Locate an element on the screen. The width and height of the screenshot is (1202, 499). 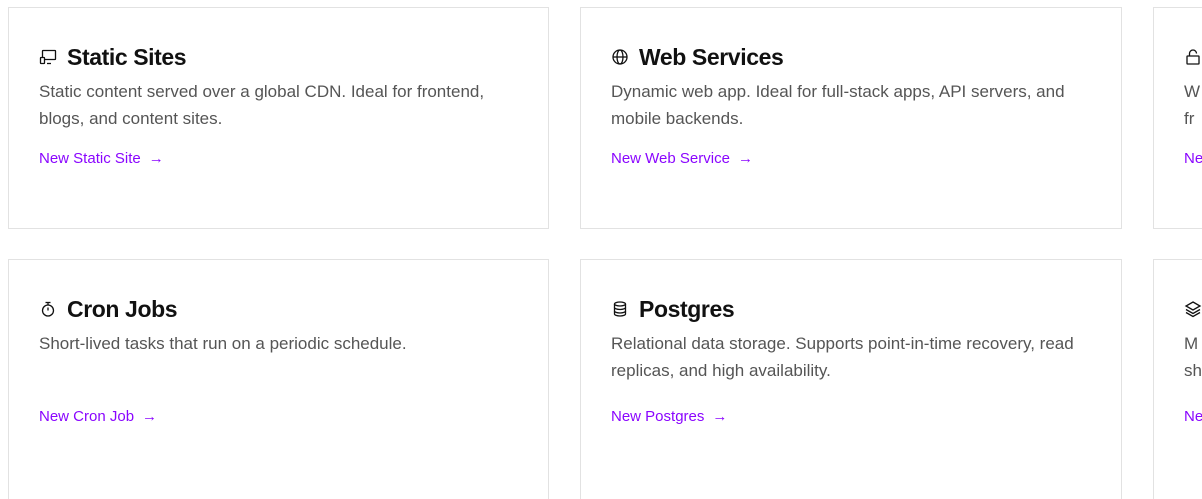
database-icon is located at coordinates (620, 309).